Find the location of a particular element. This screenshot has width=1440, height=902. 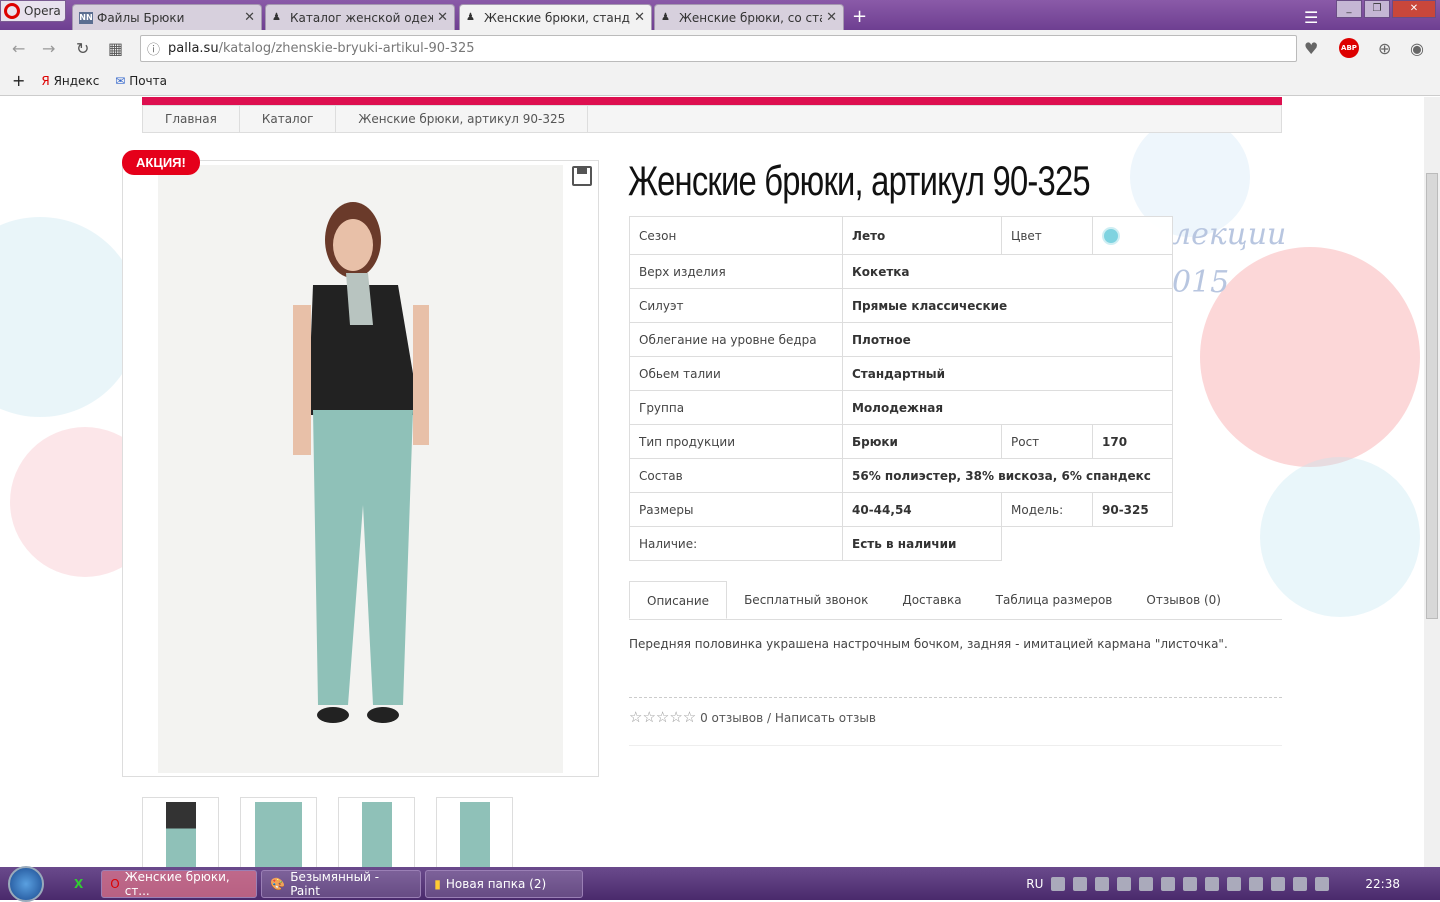

reviews-link: 0 отзывов / Написать отзыв is located at coordinates (788, 718).